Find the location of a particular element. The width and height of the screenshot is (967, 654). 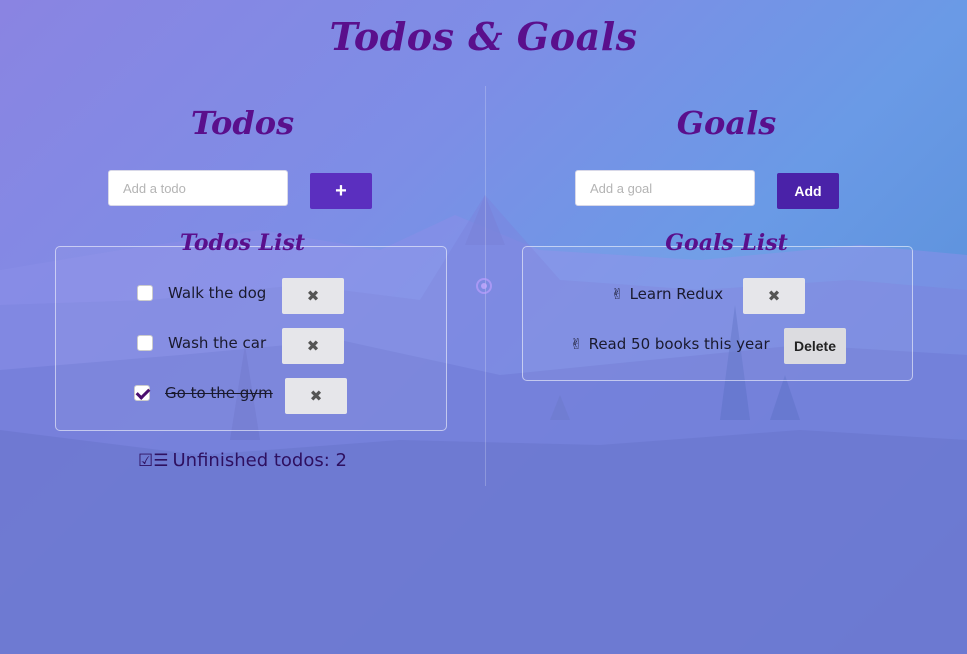

todo-item-label: Walk the dog is located at coordinates (217, 293).